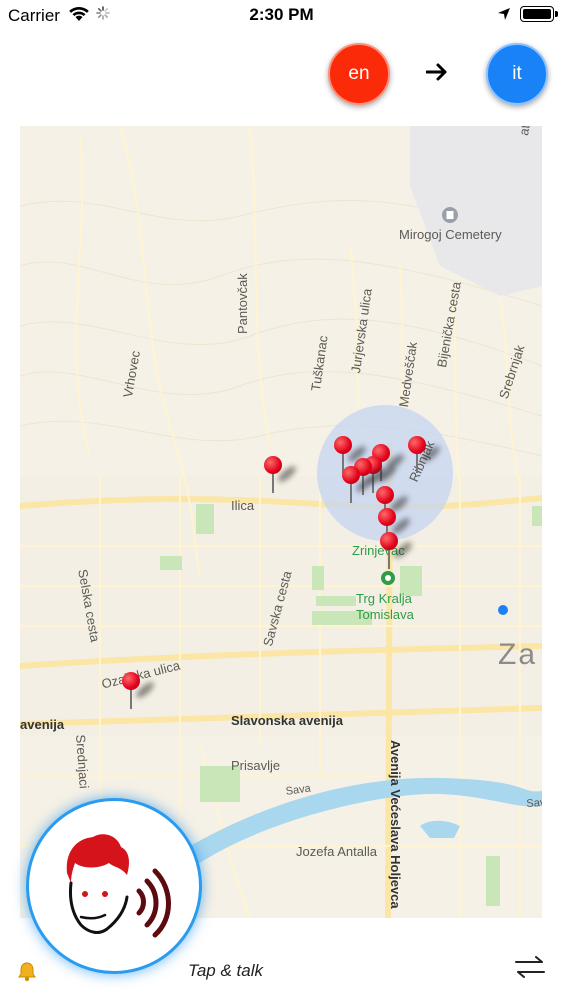  Describe the element at coordinates (395, 824) in the screenshot. I see `map-label-avenija-veceslava: Avenija Većeslava Holjevca` at that location.